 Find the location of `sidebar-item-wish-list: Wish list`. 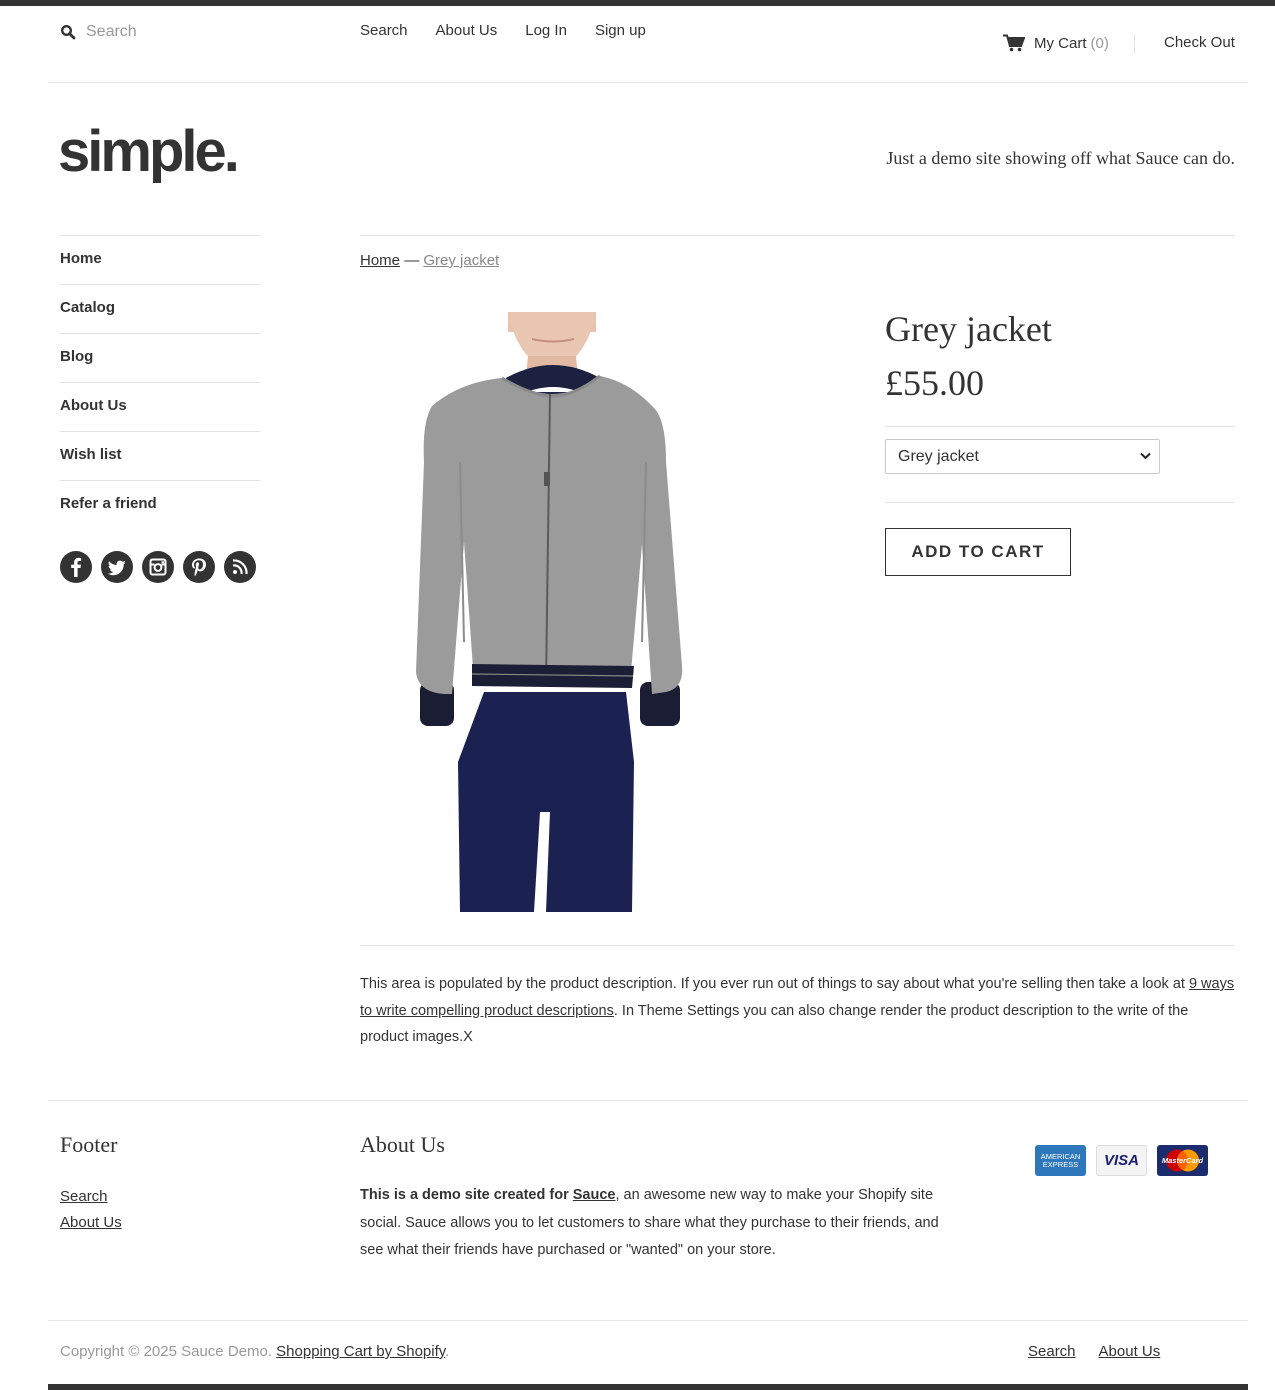

sidebar-item-wish-list: Wish list is located at coordinates (160, 455).